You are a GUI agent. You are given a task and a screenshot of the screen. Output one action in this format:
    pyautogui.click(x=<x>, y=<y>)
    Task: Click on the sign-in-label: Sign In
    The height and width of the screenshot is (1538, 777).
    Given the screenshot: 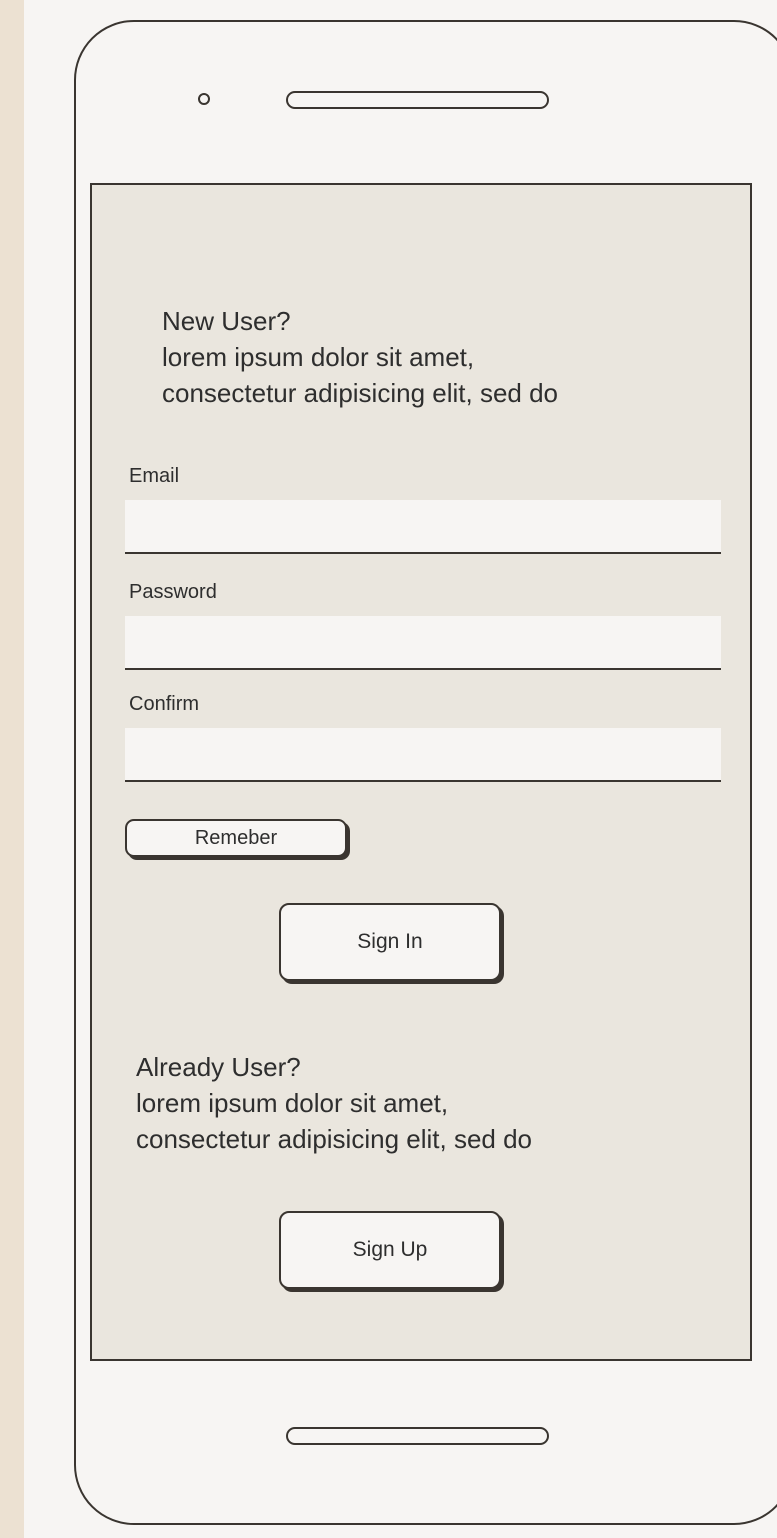 What is the action you would take?
    pyautogui.click(x=390, y=941)
    